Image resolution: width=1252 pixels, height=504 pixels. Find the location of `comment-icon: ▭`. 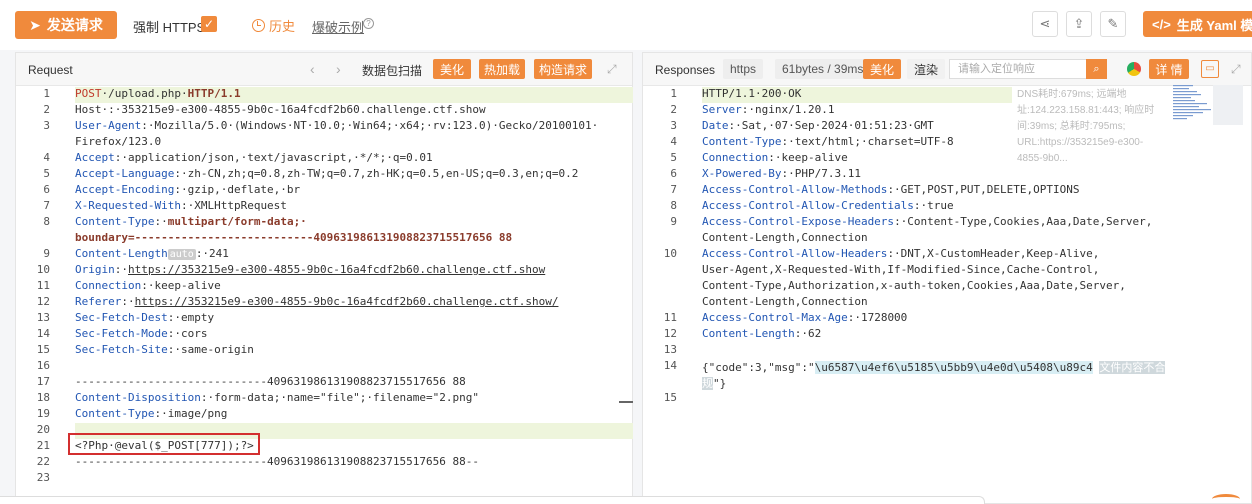

comment-icon: ▭ is located at coordinates (1210, 69).